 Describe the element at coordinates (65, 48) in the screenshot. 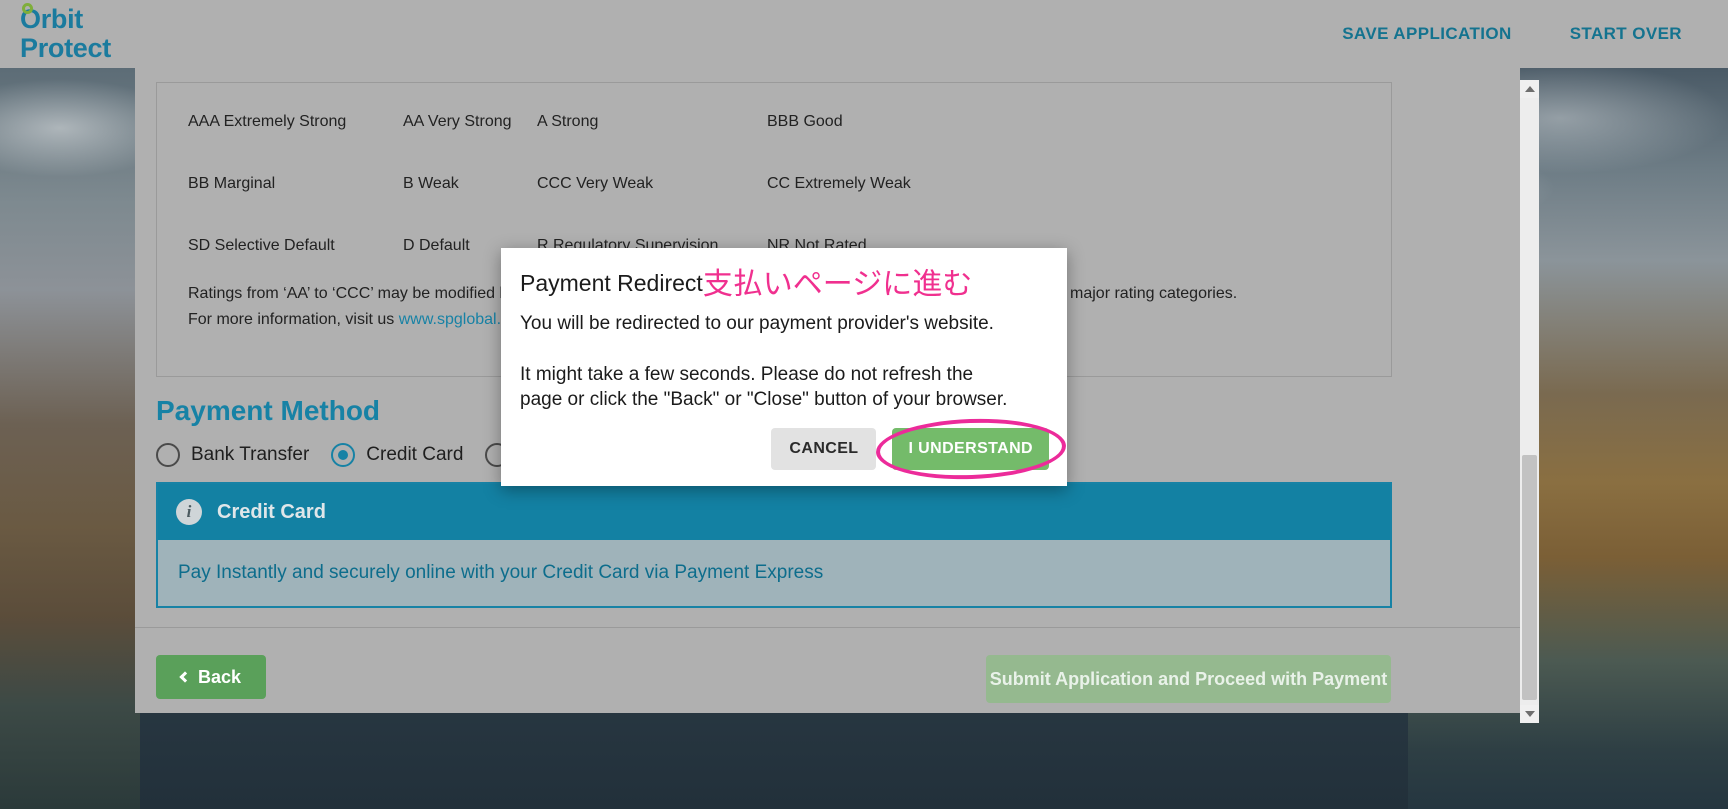

I see `logo-line-2: Protect` at that location.